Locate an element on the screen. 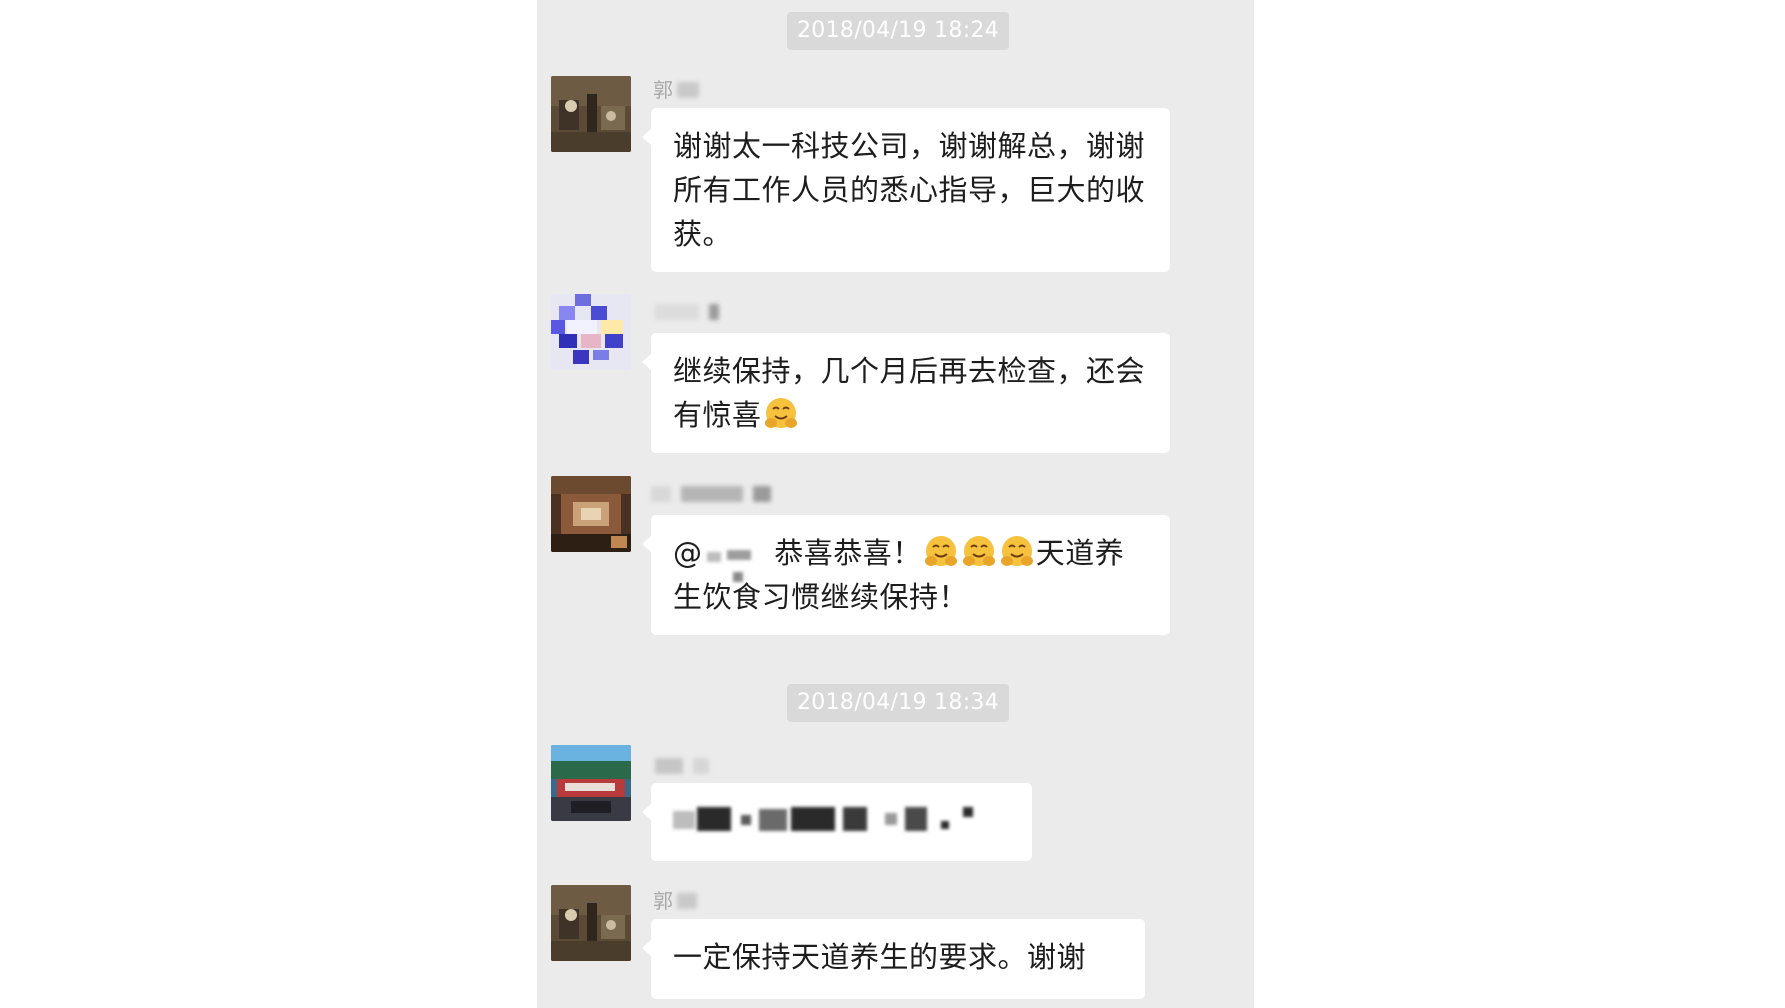 The width and height of the screenshot is (1785, 1008). message-bubble: 继续保持，几个月后再去检查，还会有惊喜 is located at coordinates (906, 393).